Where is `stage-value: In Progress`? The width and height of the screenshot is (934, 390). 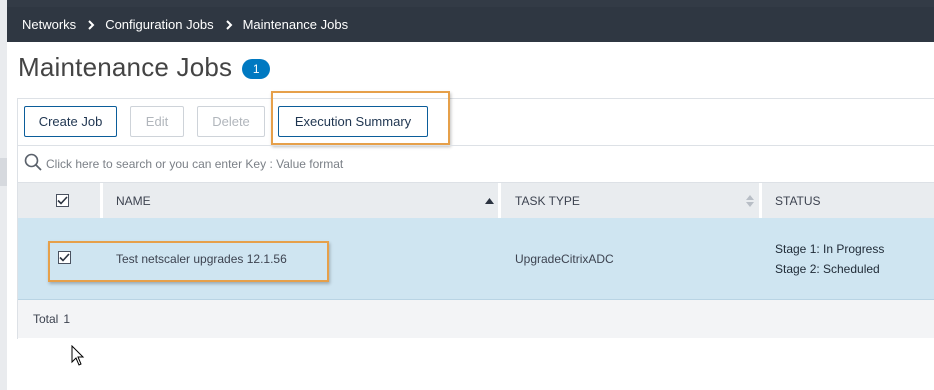 stage-value: In Progress is located at coordinates (854, 249).